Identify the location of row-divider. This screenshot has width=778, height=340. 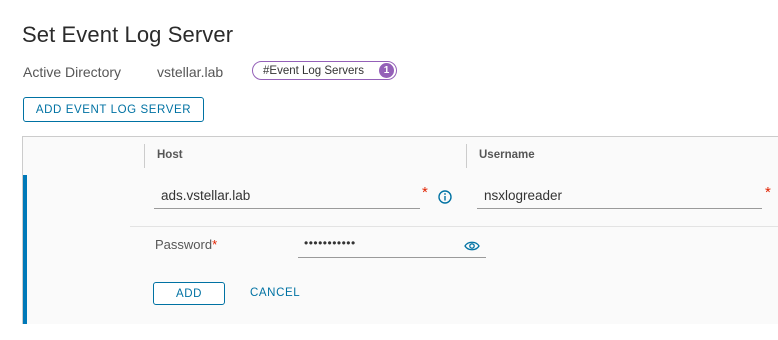
(454, 226).